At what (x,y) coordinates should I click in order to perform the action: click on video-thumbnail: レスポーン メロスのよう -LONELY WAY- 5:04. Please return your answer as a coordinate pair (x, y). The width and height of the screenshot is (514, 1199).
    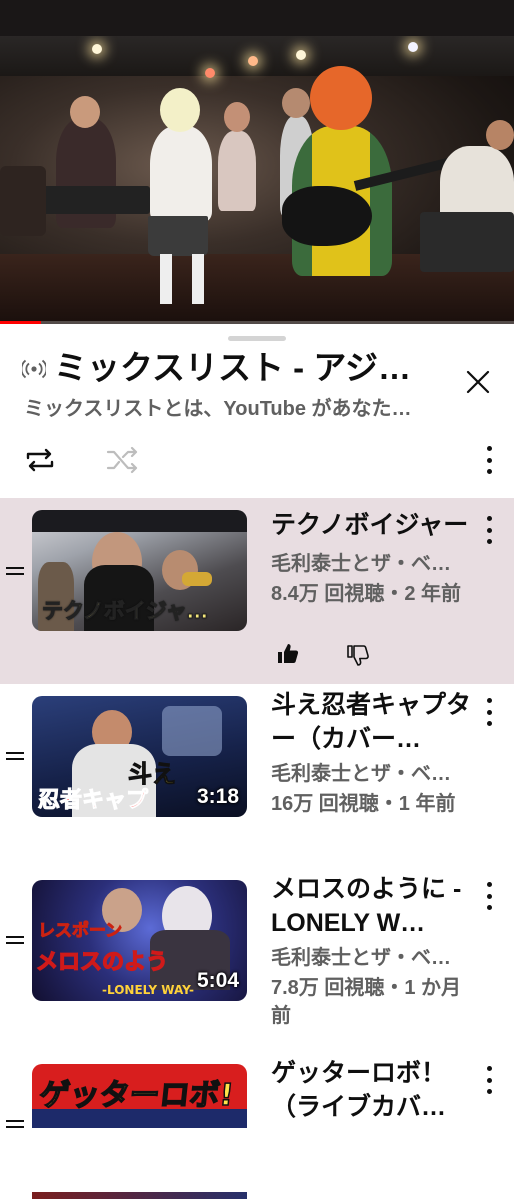
    Looking at the image, I should click on (139, 940).